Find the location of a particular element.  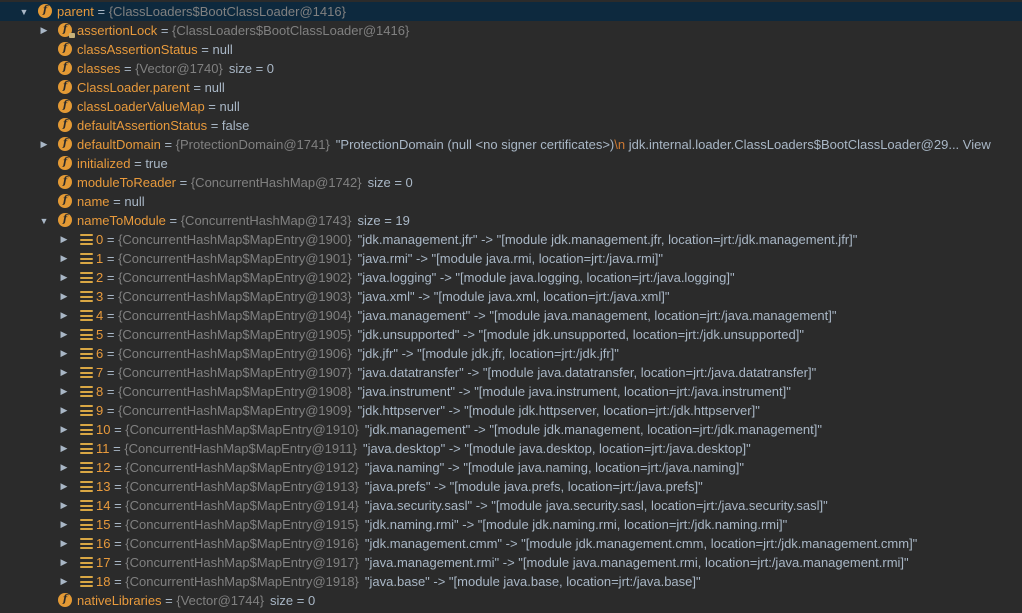

variable-name: defaultAssertionStatus is located at coordinates (142, 125).